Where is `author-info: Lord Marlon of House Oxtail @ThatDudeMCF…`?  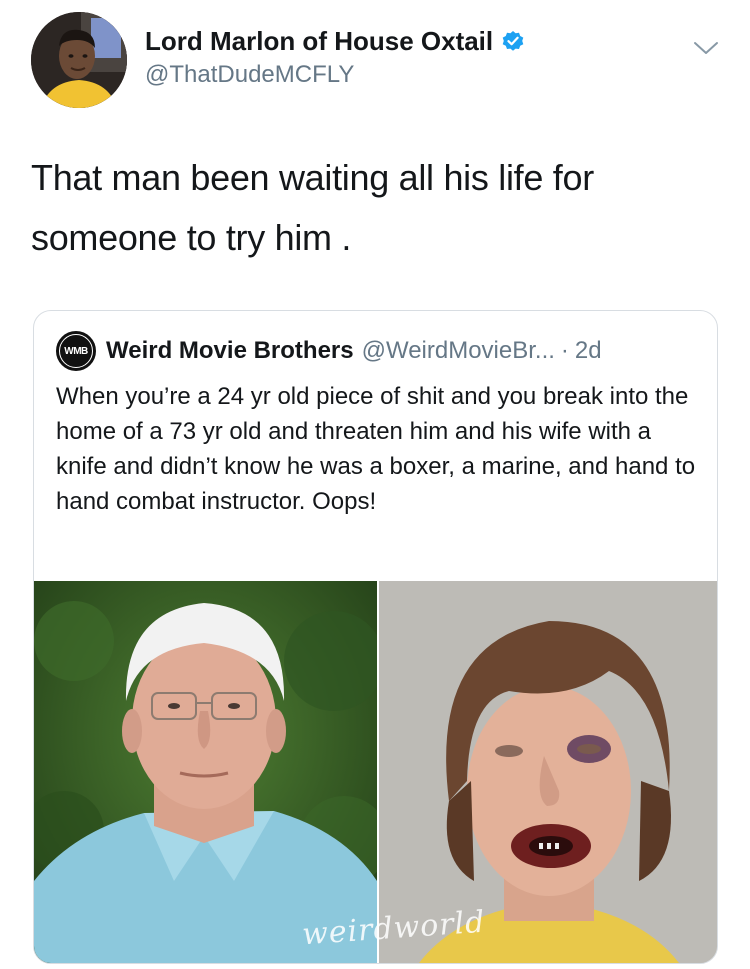
author-info: Lord Marlon of House Oxtail @ThatDudeMCF… is located at coordinates (335, 58).